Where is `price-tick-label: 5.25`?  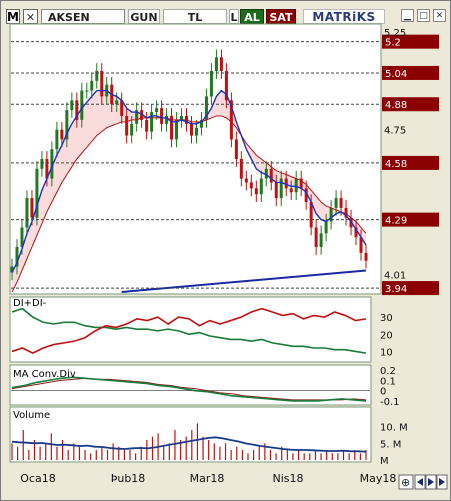
price-tick-label: 5.25 is located at coordinates (395, 33).